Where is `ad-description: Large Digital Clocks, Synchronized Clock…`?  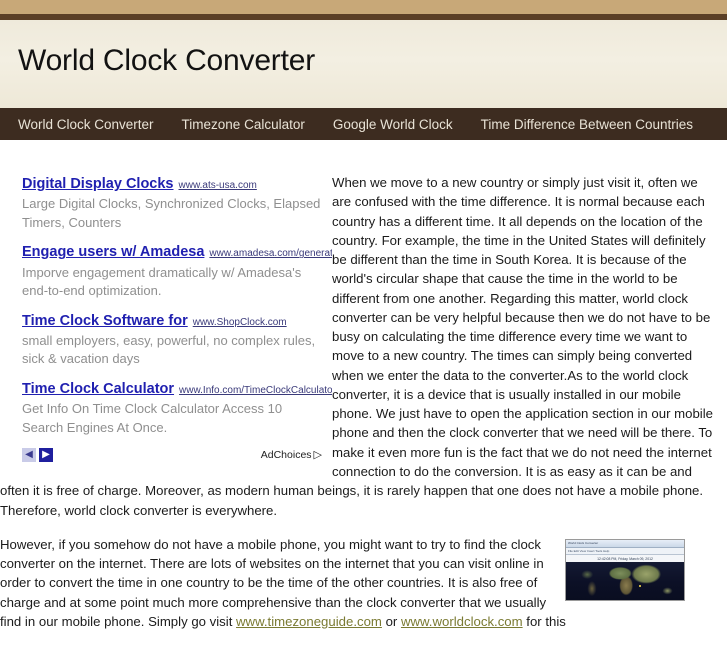
ad-description: Large Digital Clocks, Synchronized Clock… is located at coordinates (171, 213).